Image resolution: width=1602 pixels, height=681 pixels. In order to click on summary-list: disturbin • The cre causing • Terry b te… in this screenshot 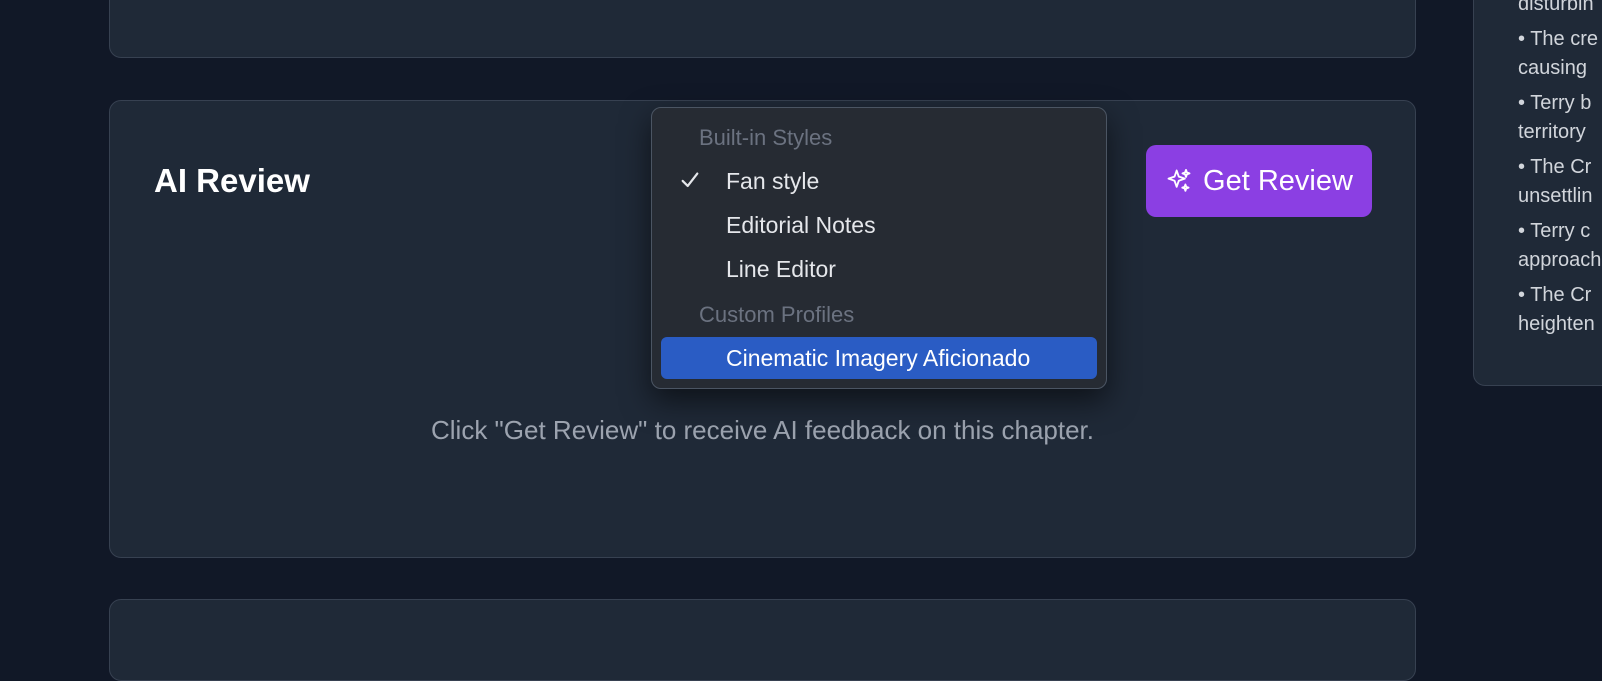, I will do `click(1559, 172)`.